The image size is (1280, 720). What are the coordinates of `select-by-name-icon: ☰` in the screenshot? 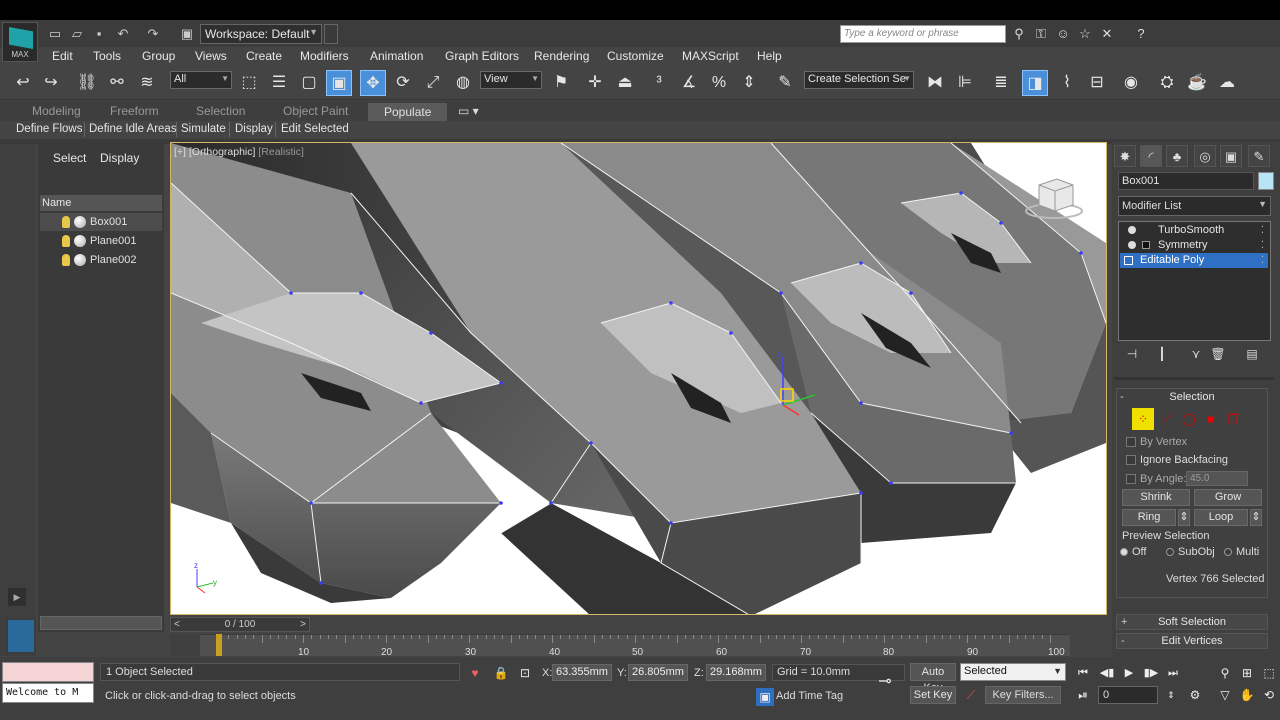 It's located at (279, 83).